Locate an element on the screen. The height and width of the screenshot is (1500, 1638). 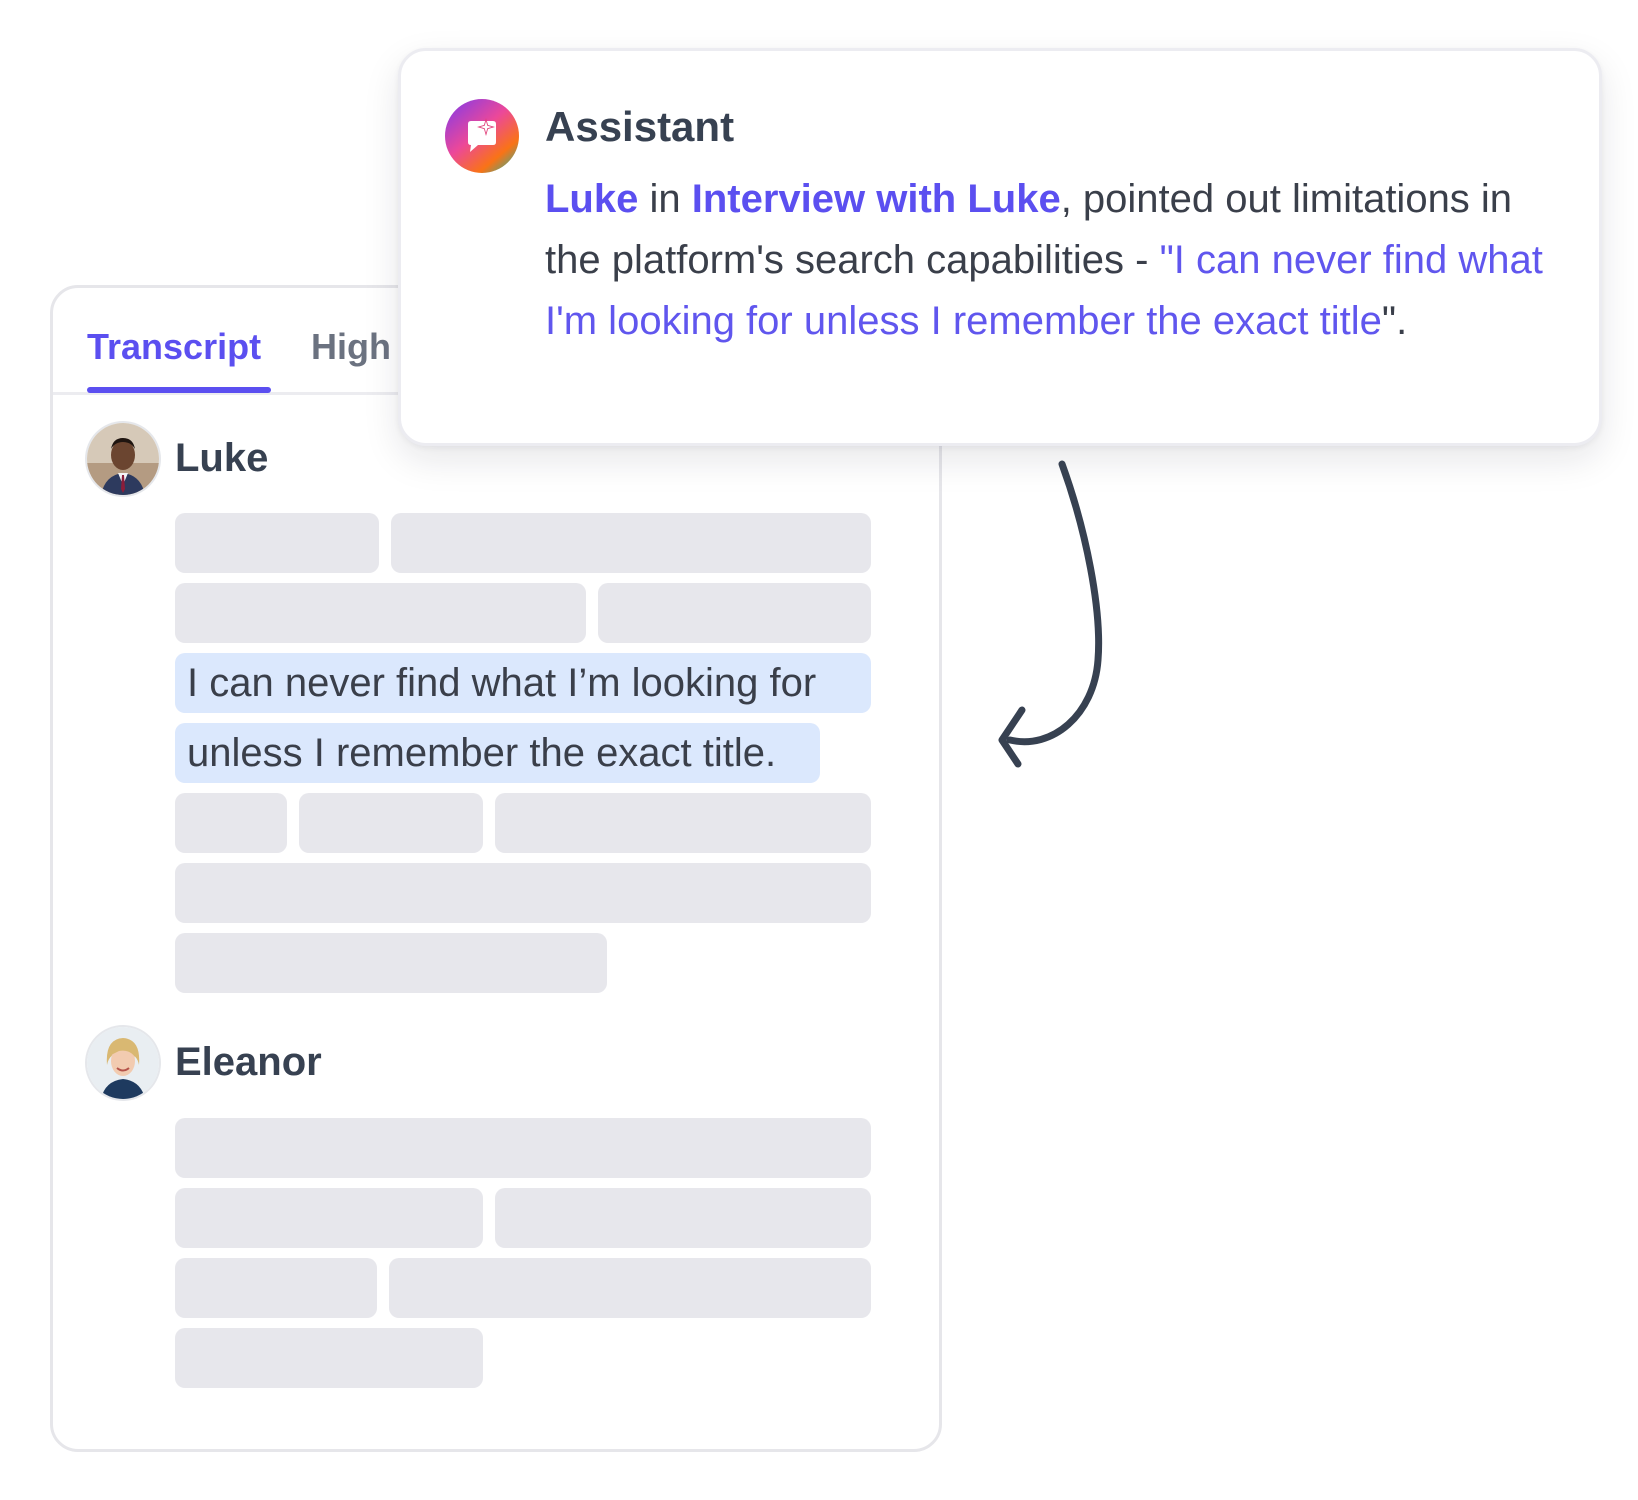
avatar-eleanor is located at coordinates (123, 1063).